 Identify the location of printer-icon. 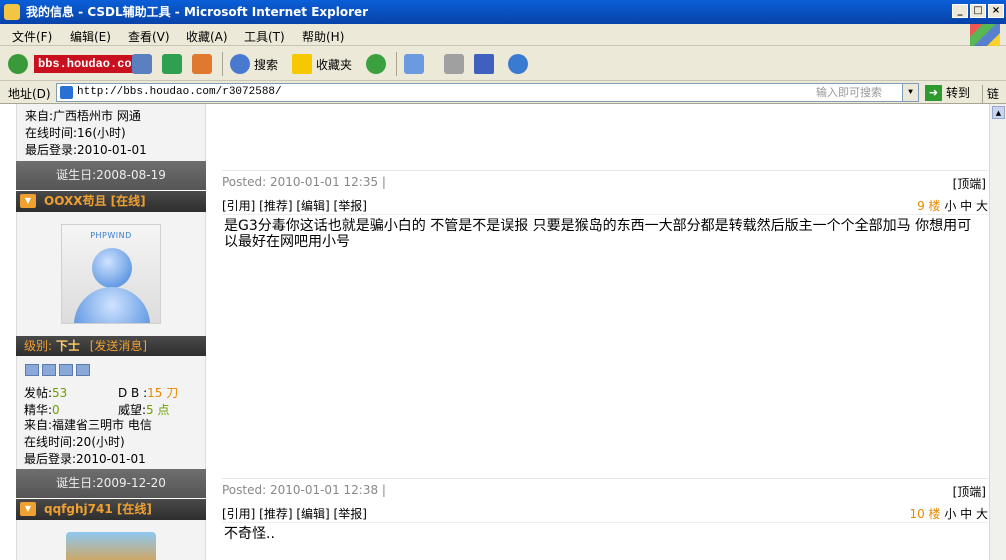
(454, 64).